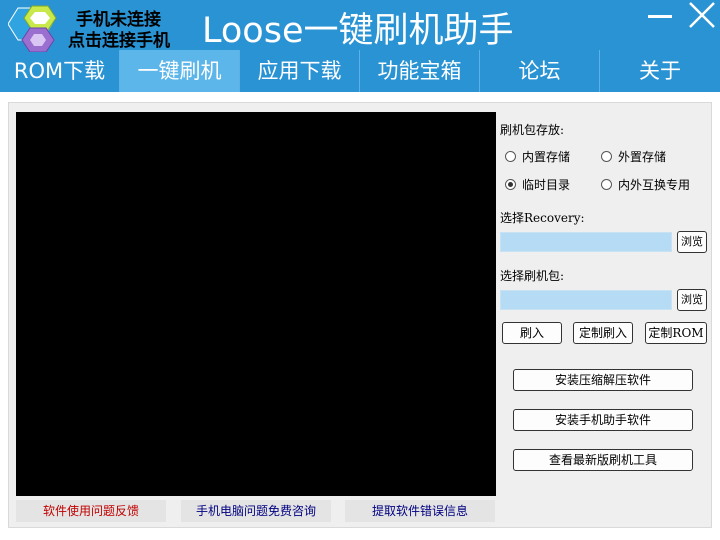  I want to click on radio-internal-storage: 内置存储, so click(537, 156).